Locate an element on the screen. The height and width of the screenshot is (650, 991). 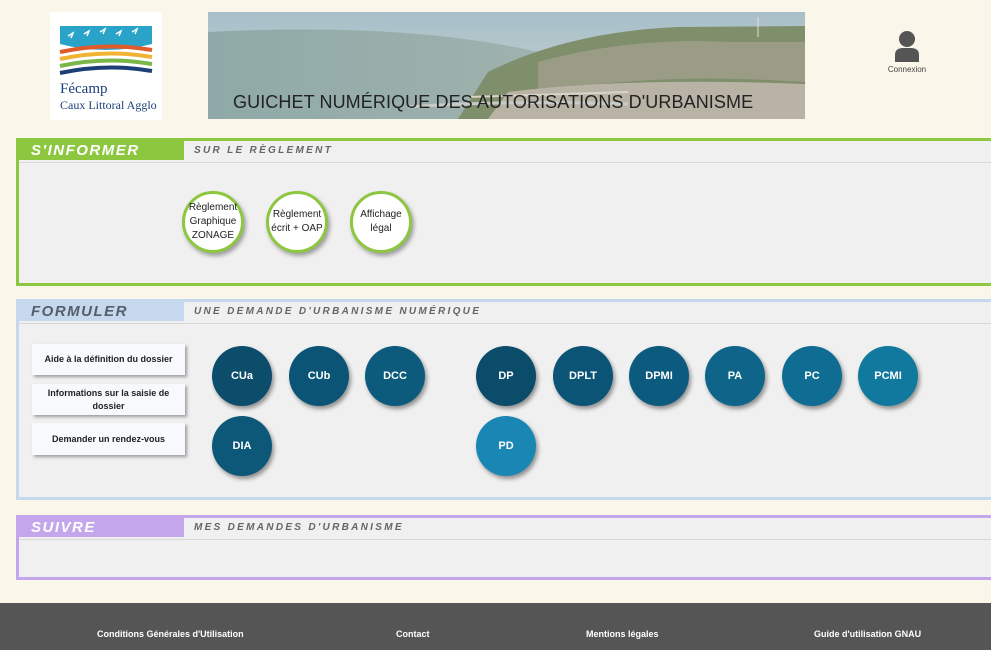
pcmi-button: PCMI is located at coordinates (888, 376).